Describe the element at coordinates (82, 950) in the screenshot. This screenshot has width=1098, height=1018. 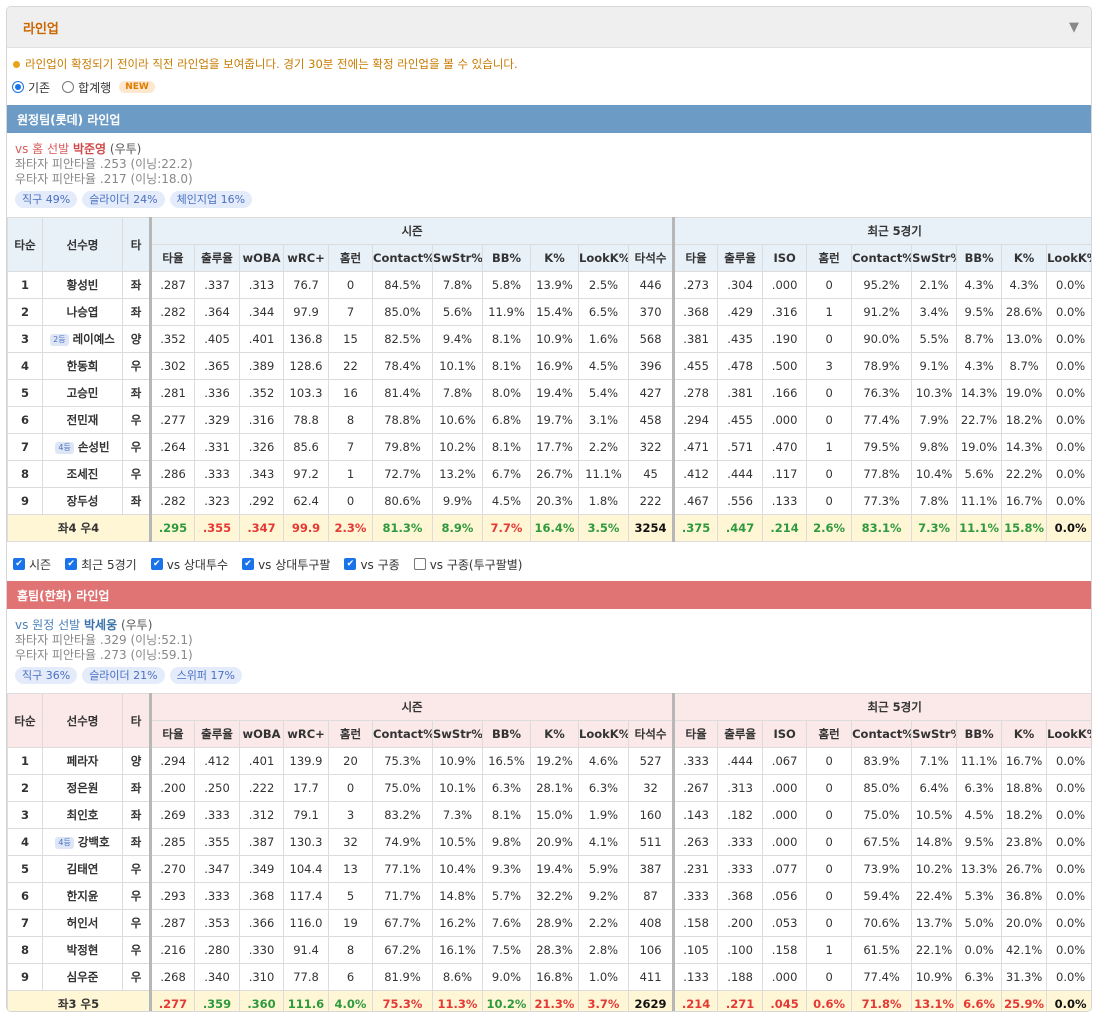
I see `player-name: 박정현` at that location.